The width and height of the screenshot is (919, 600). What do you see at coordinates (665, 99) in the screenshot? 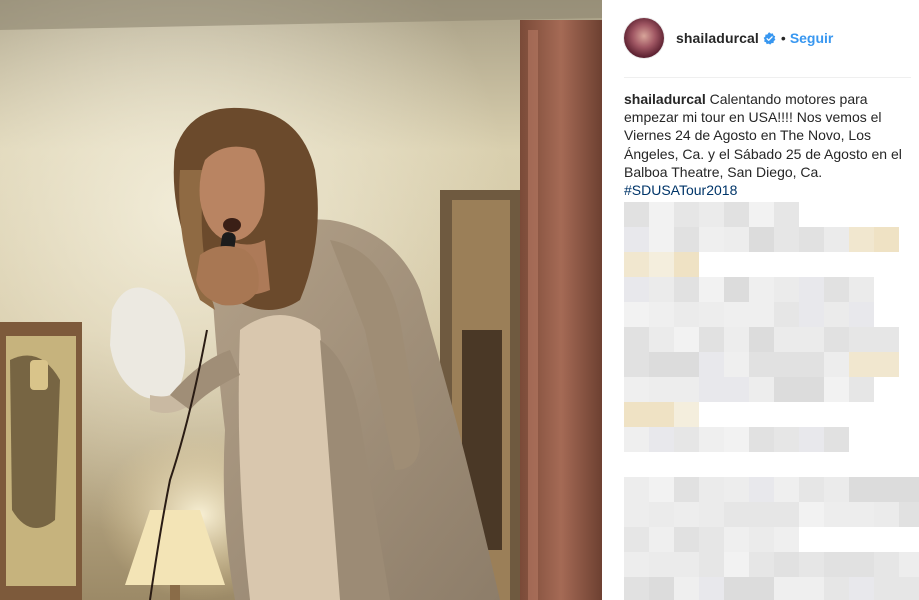
I see `caption-username-link: shailadurcal` at bounding box center [665, 99].